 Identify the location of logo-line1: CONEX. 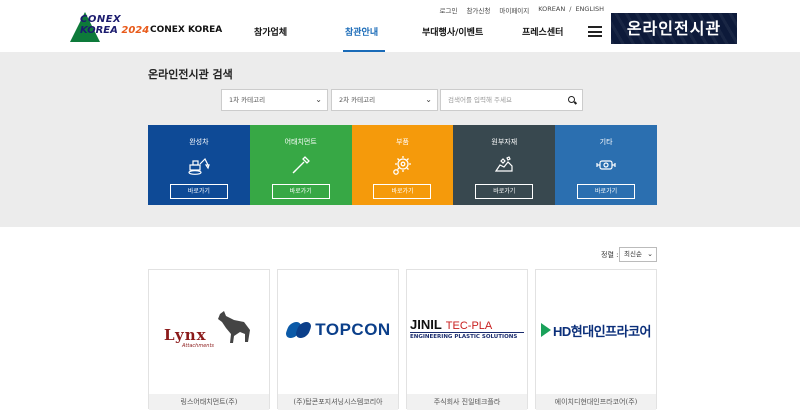
(101, 19).